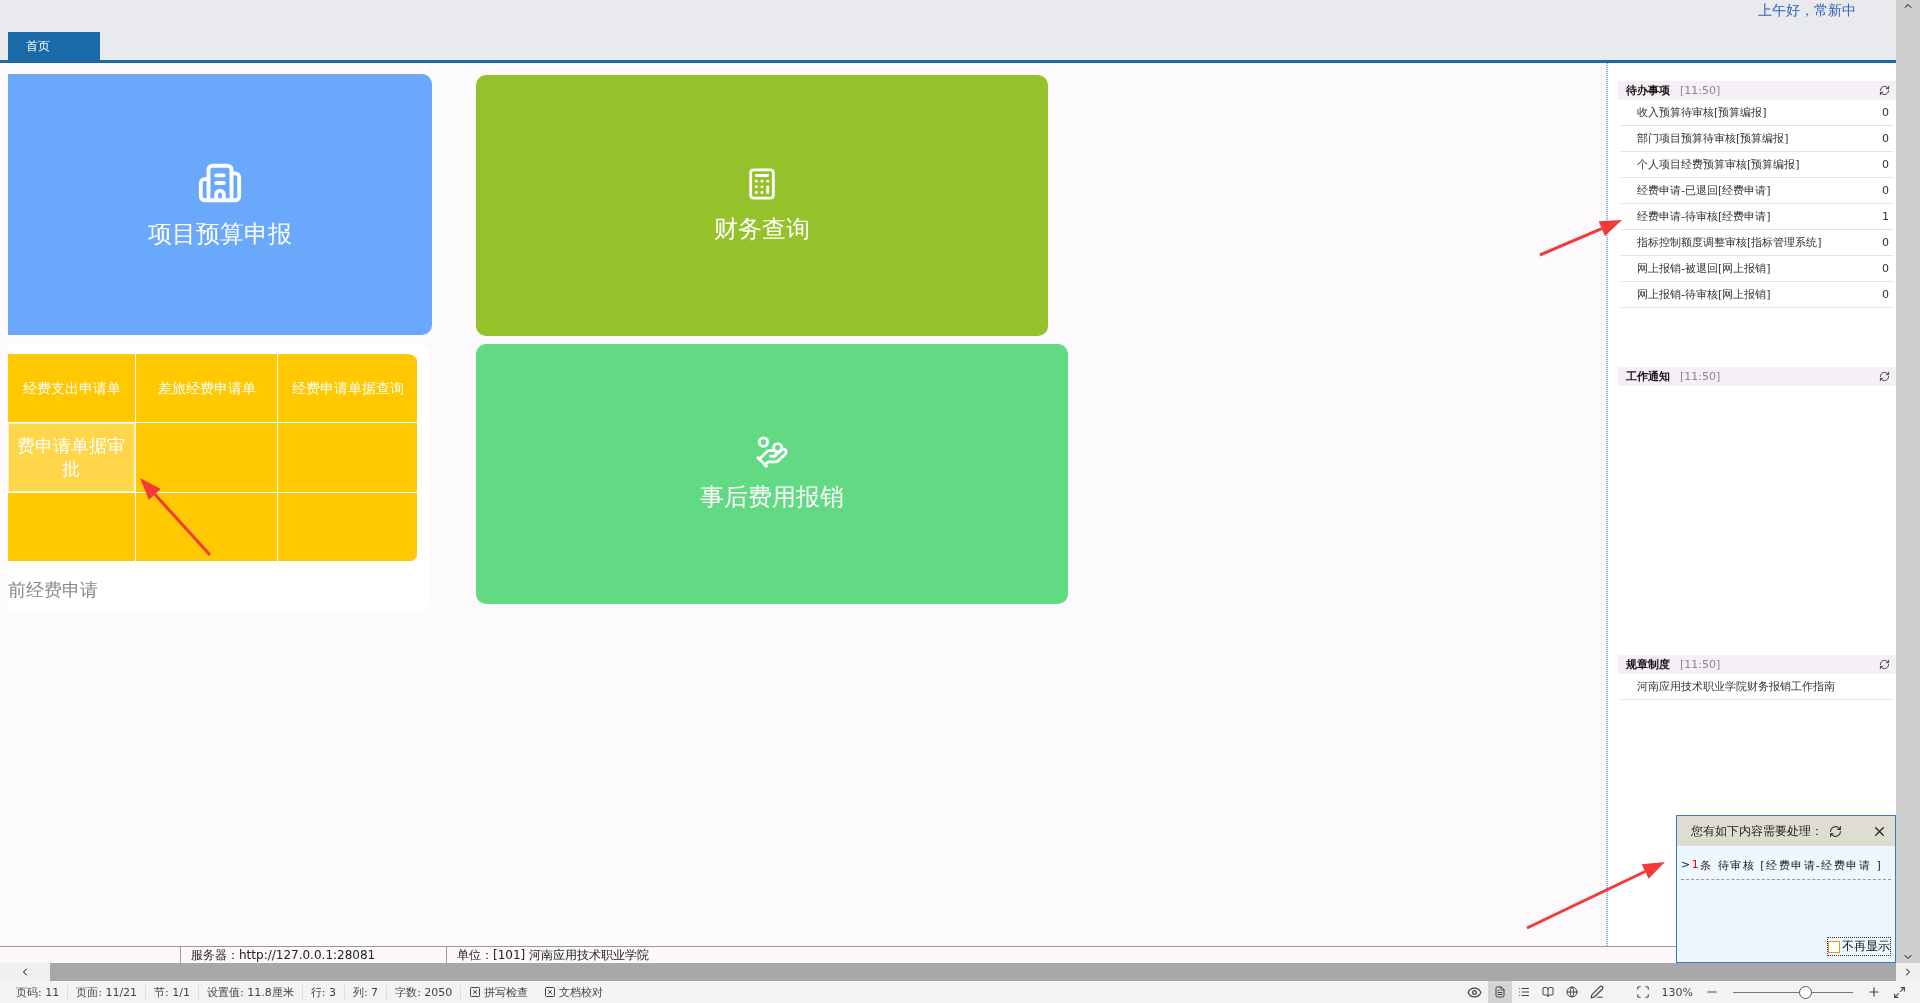 The width and height of the screenshot is (1920, 1003). Describe the element at coordinates (172, 992) in the screenshot. I see `status-item: 节: 1/1` at that location.